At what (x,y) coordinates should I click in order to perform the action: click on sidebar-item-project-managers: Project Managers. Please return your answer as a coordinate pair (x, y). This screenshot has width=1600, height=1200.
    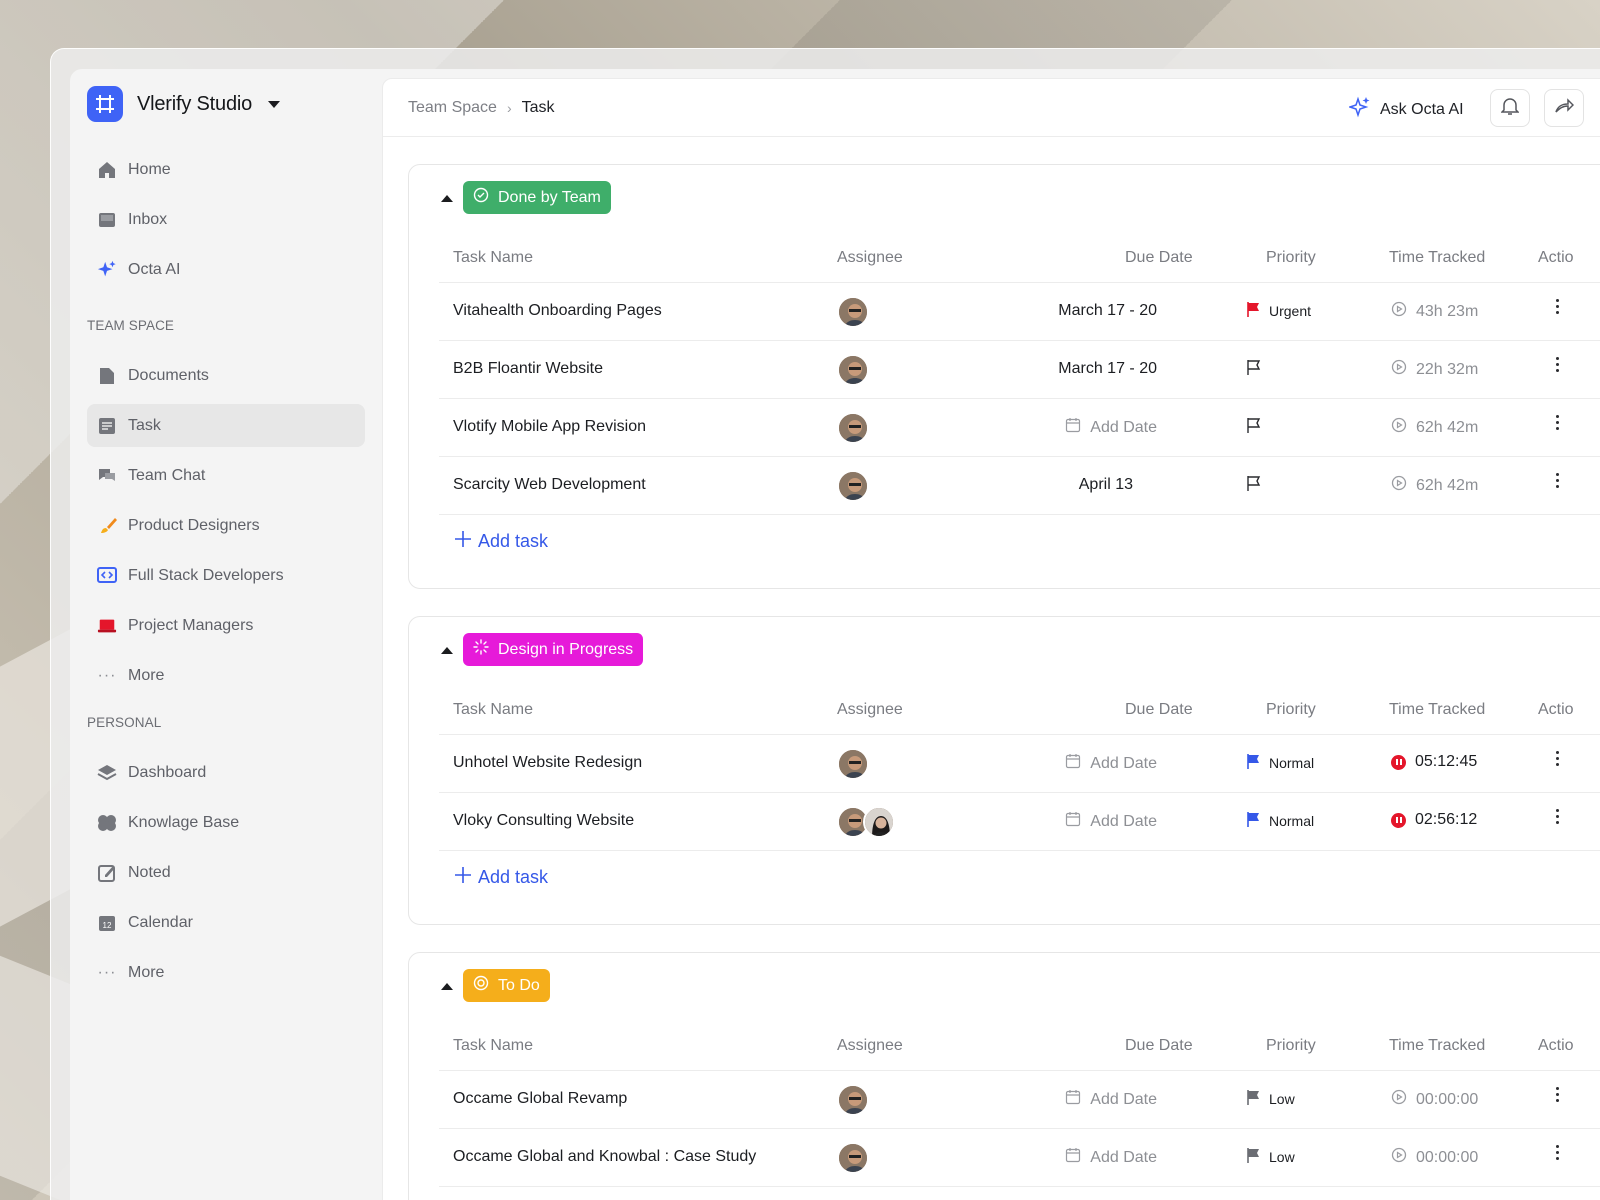
    Looking at the image, I should click on (226, 625).